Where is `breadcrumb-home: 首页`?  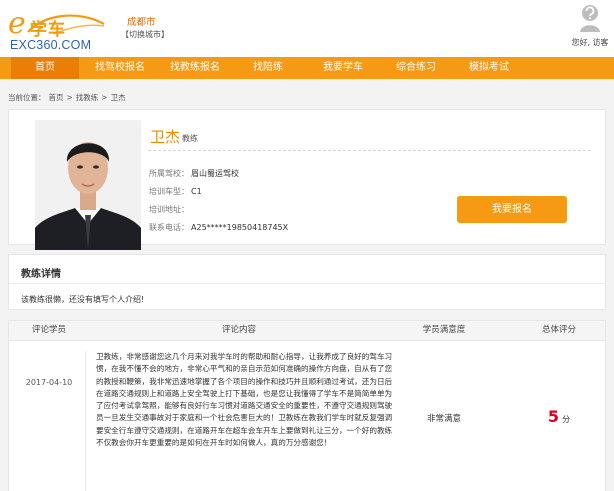
breadcrumb-home: 首页 is located at coordinates (56, 97).